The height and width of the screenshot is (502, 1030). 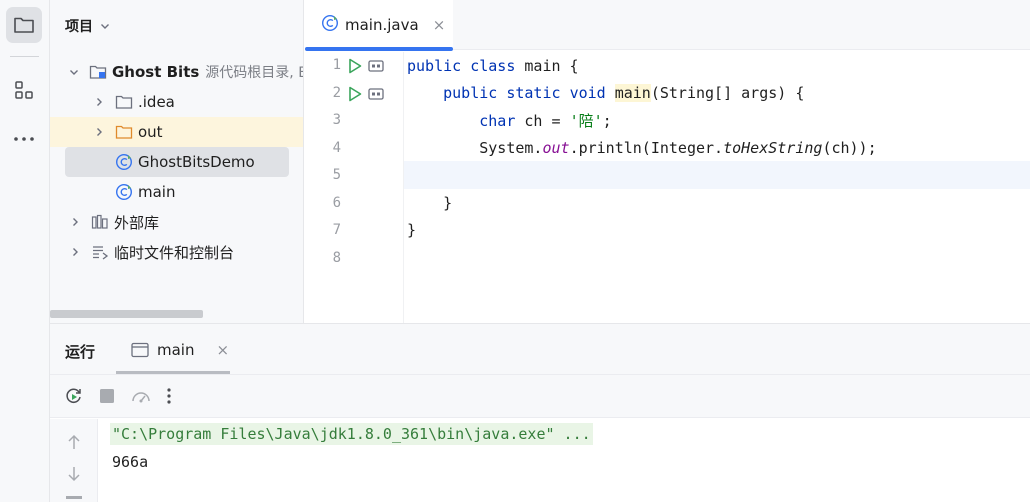 What do you see at coordinates (74, 442) in the screenshot?
I see `arrow-up-icon` at bounding box center [74, 442].